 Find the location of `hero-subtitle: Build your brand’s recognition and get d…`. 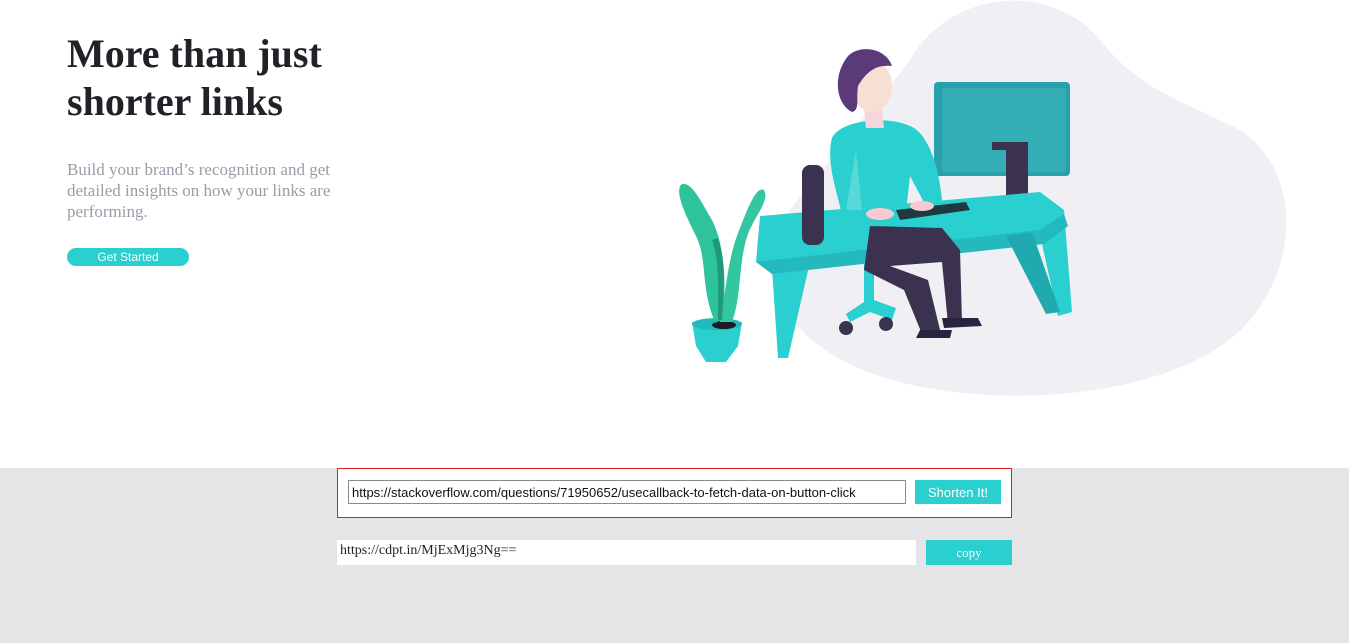

hero-subtitle: Build your brand’s recognition and get d… is located at coordinates (199, 190).